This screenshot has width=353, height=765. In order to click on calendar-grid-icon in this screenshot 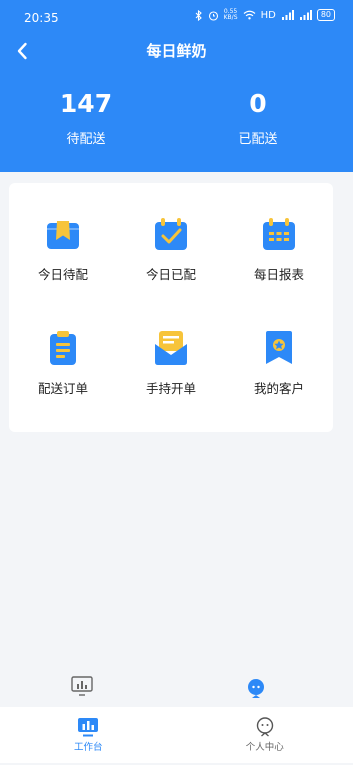, I will do `click(279, 234)`.